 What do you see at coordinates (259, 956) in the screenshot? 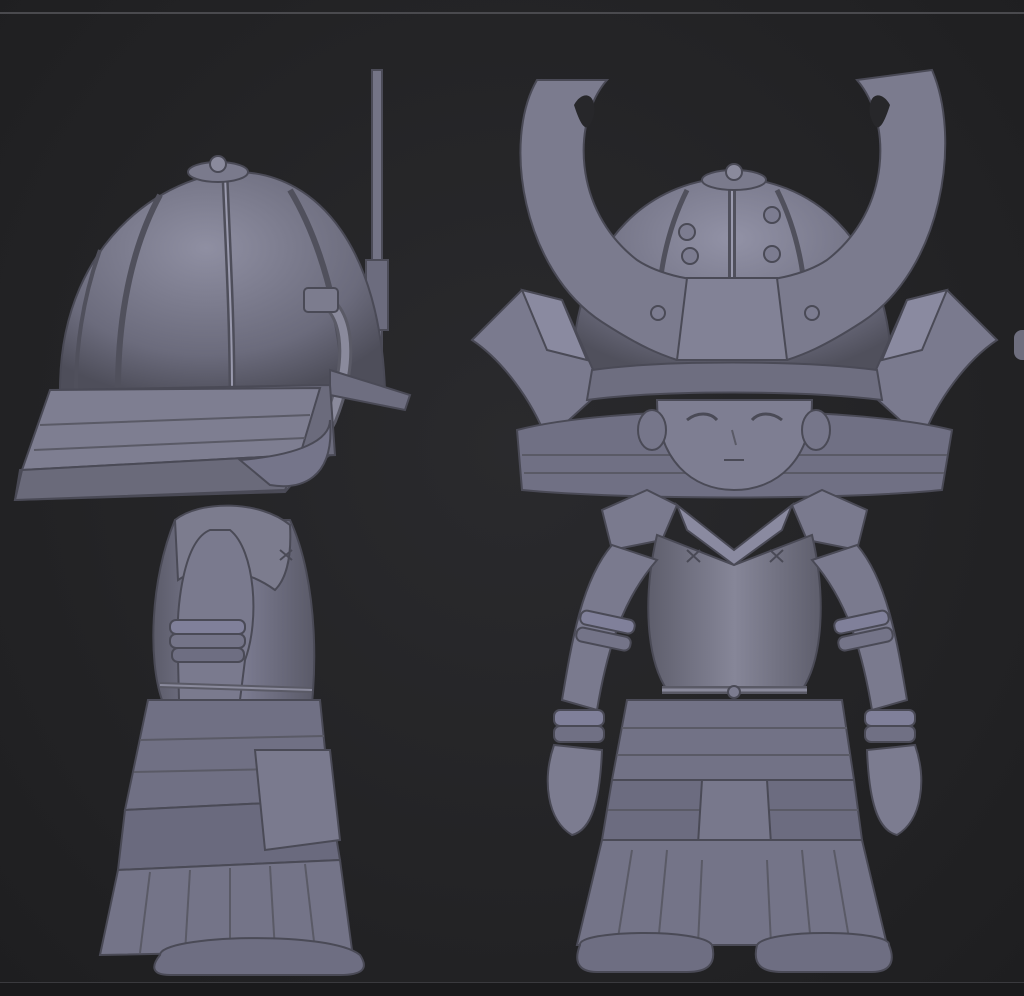
I see `foot-side` at bounding box center [259, 956].